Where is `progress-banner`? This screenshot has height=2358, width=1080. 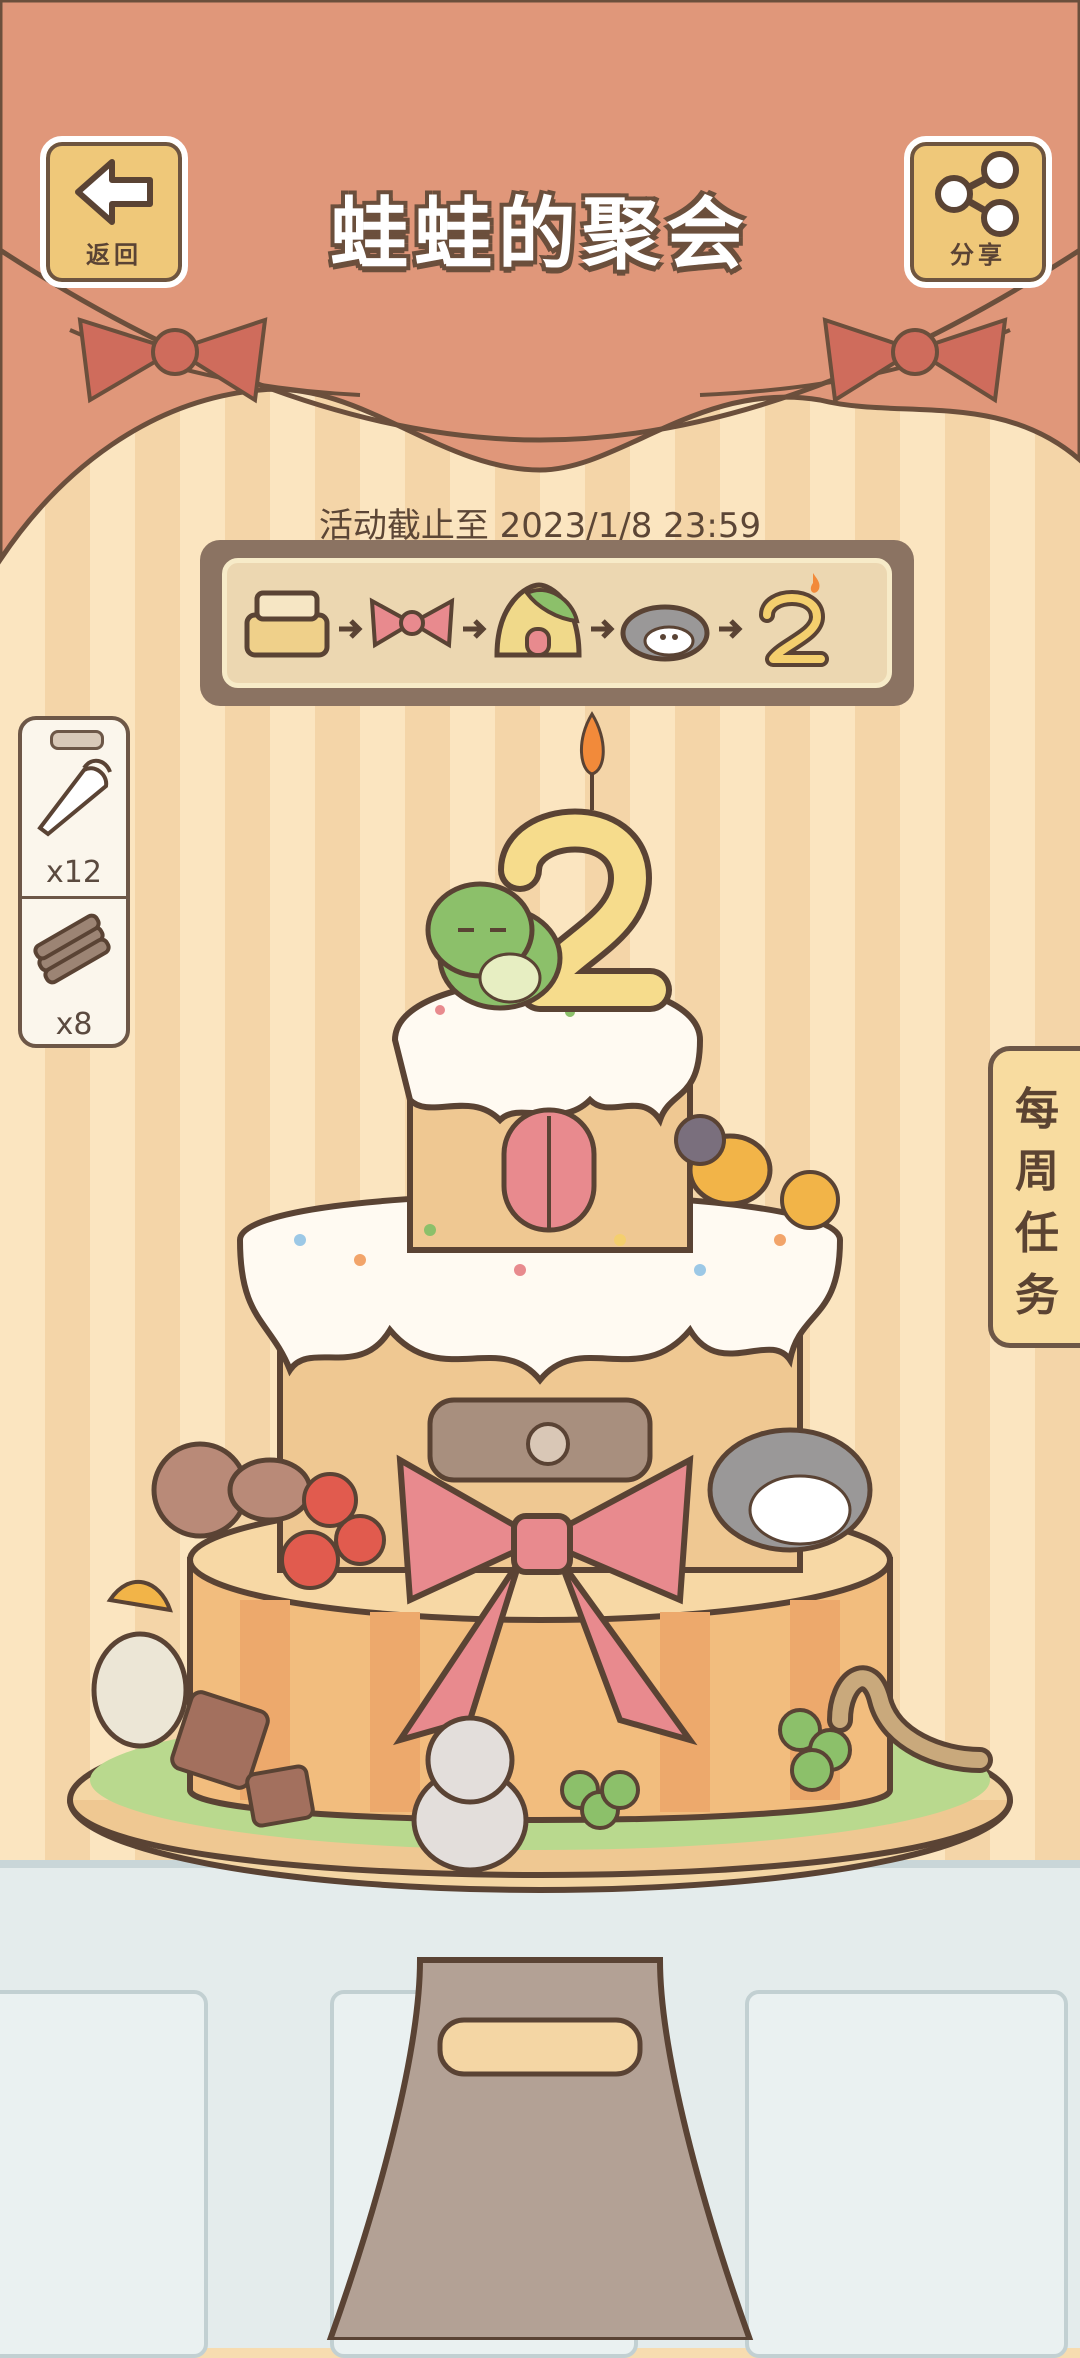
progress-banner is located at coordinates (557, 623).